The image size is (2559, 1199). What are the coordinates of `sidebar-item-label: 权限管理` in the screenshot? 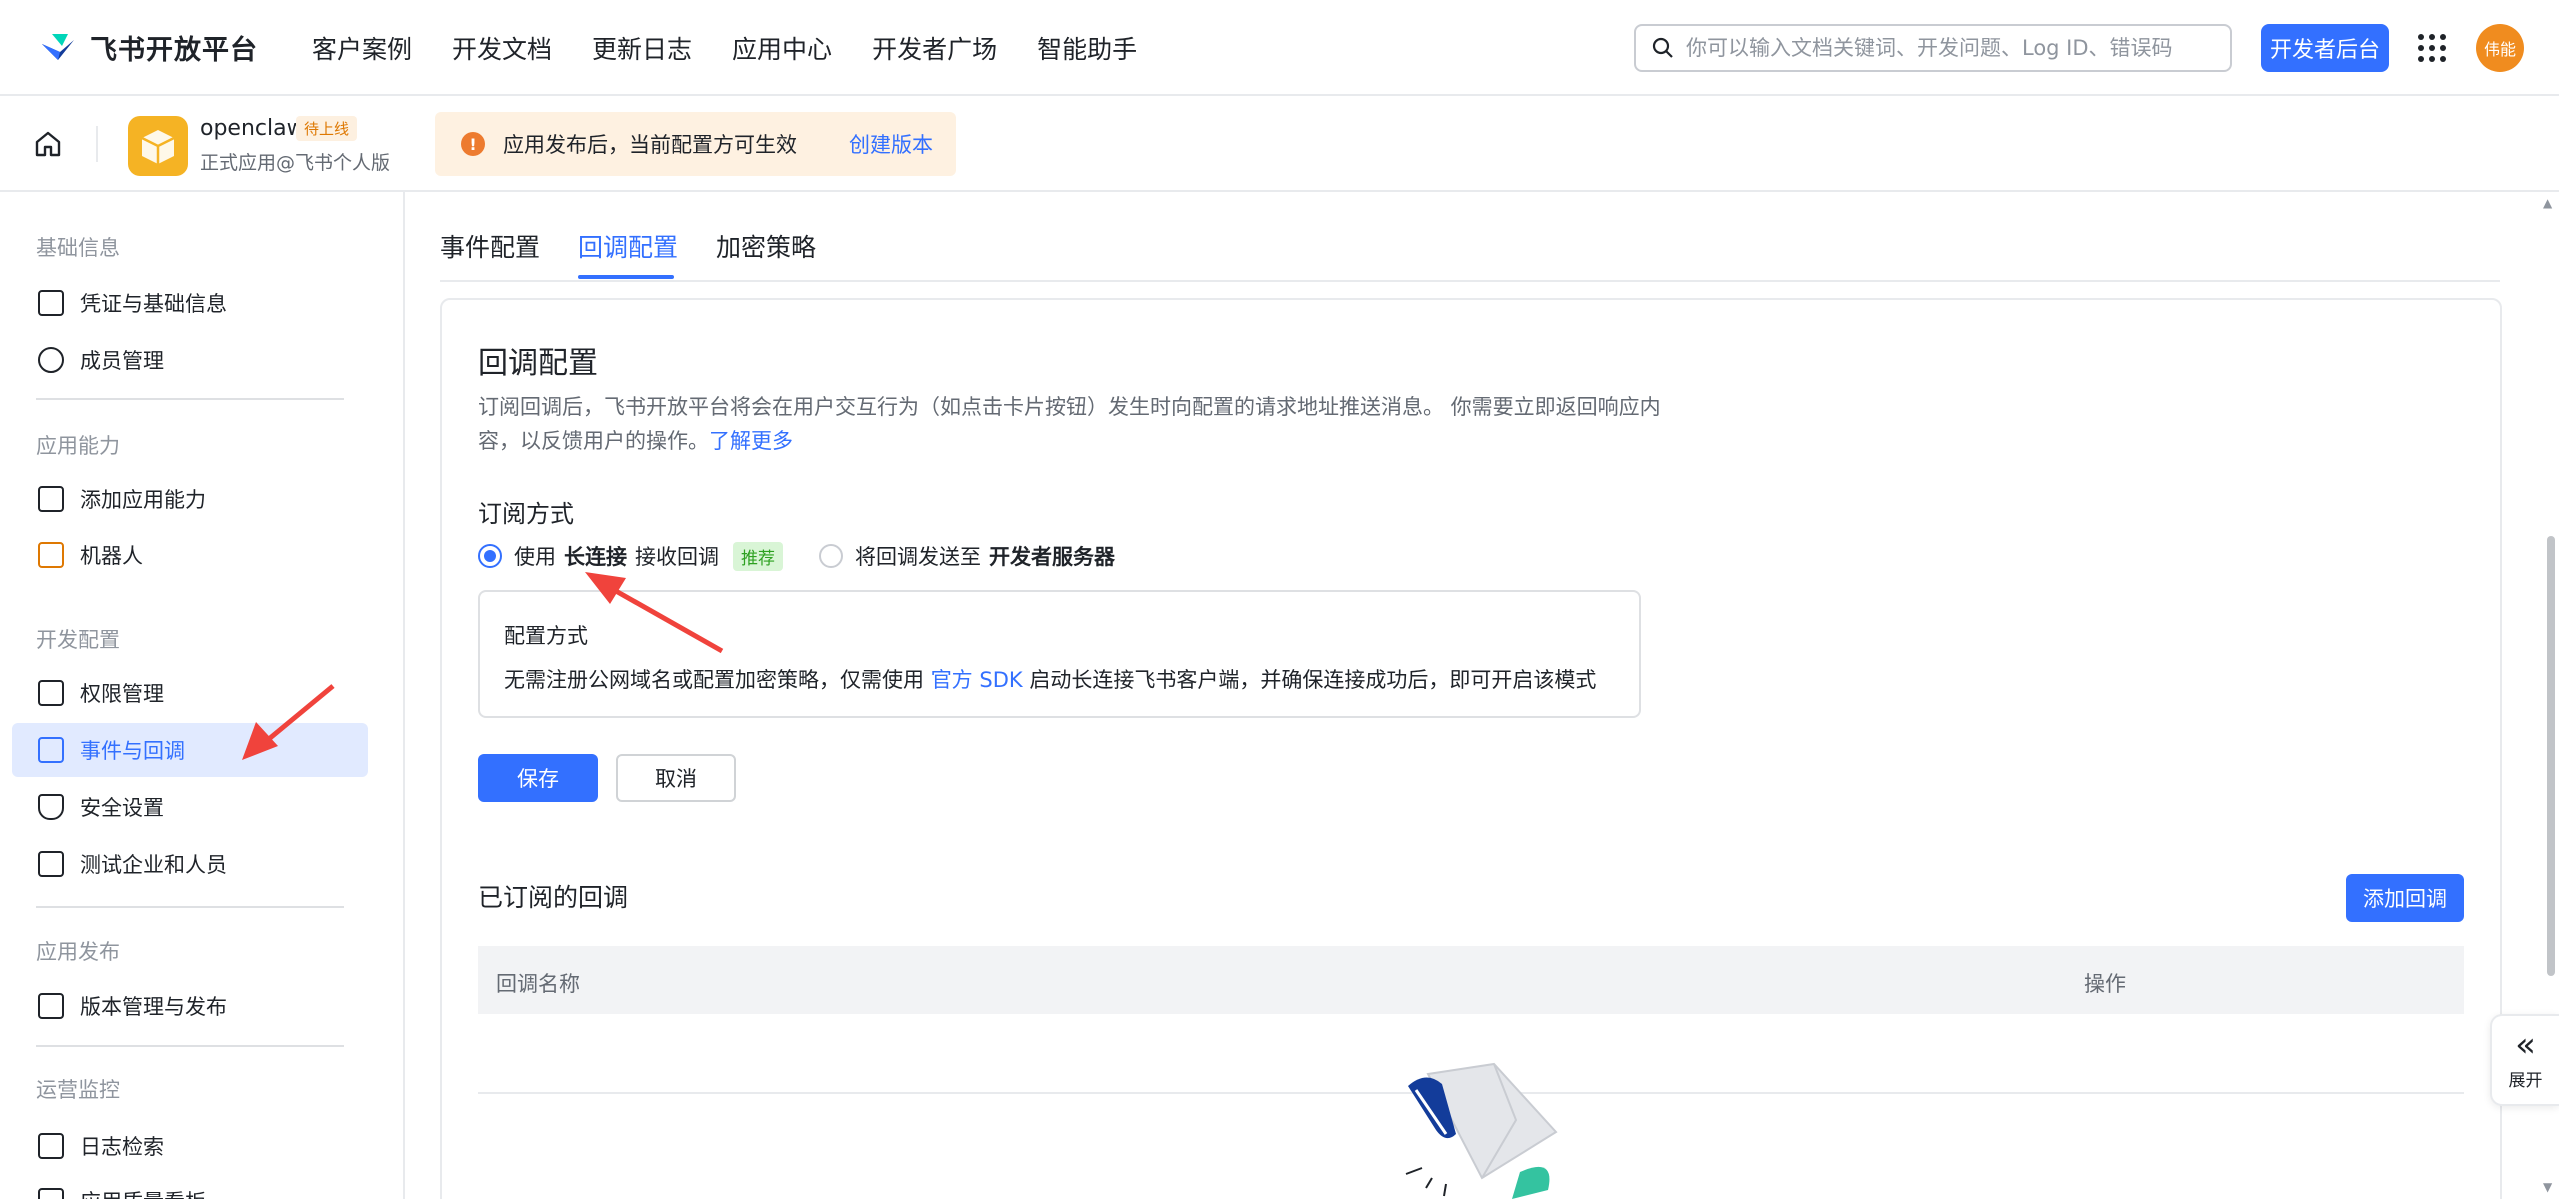 It's located at (122, 694).